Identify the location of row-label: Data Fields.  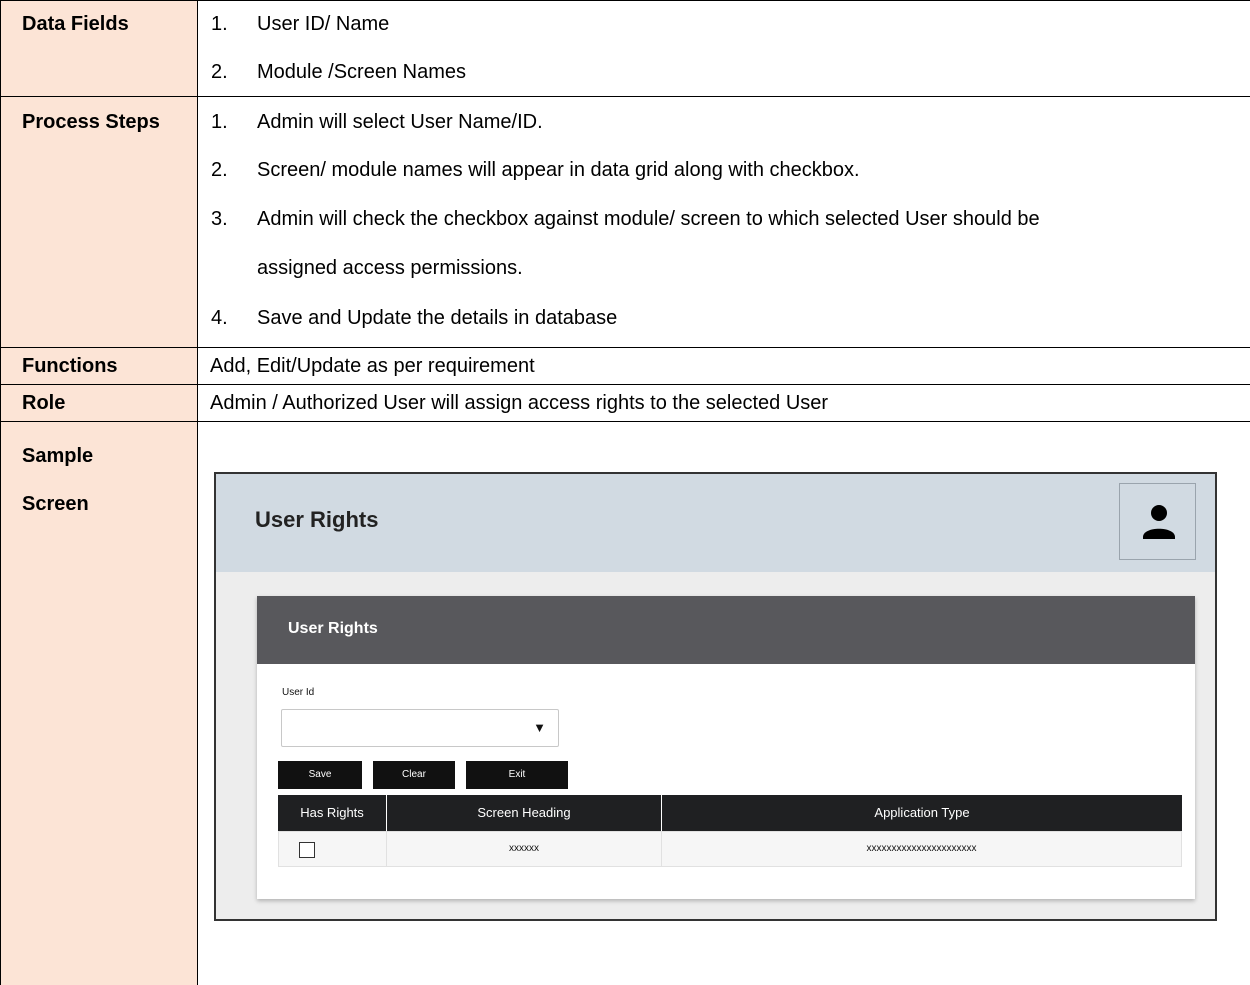
(75, 24).